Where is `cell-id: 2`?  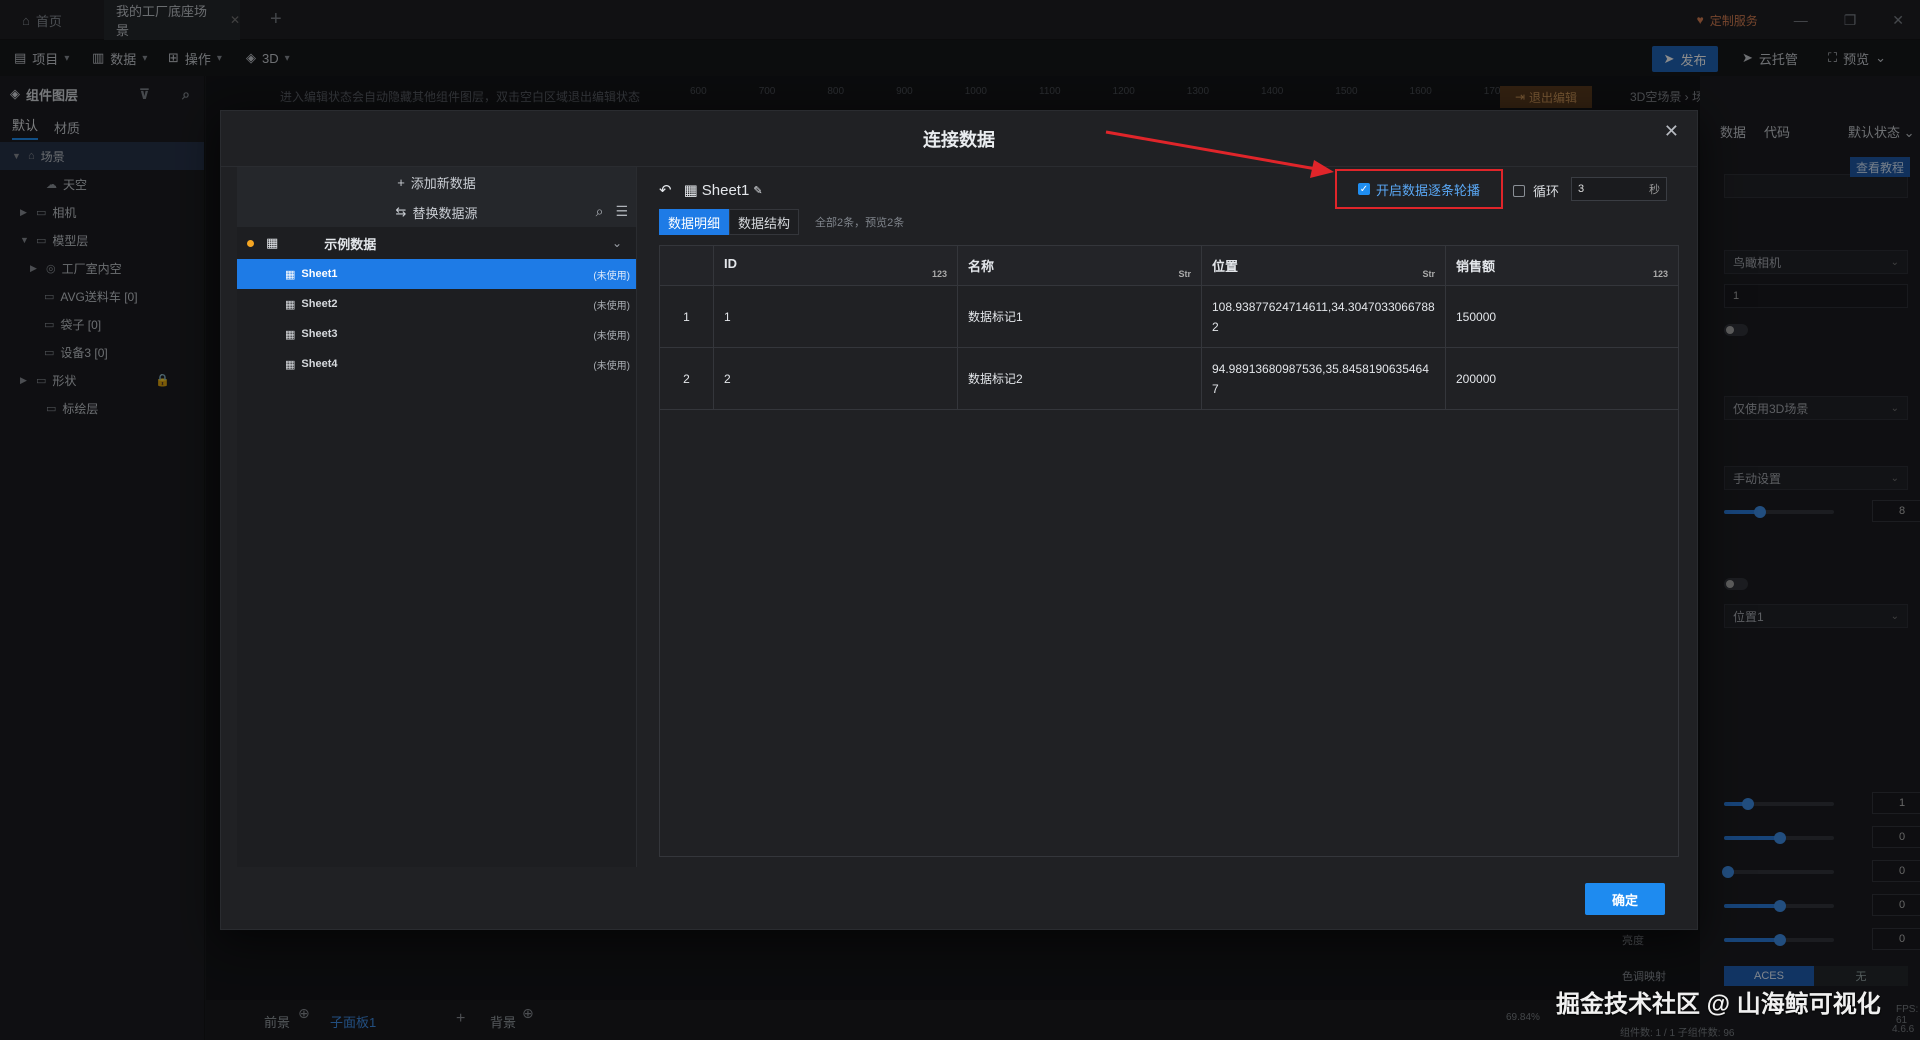 cell-id: 2 is located at coordinates (836, 378).